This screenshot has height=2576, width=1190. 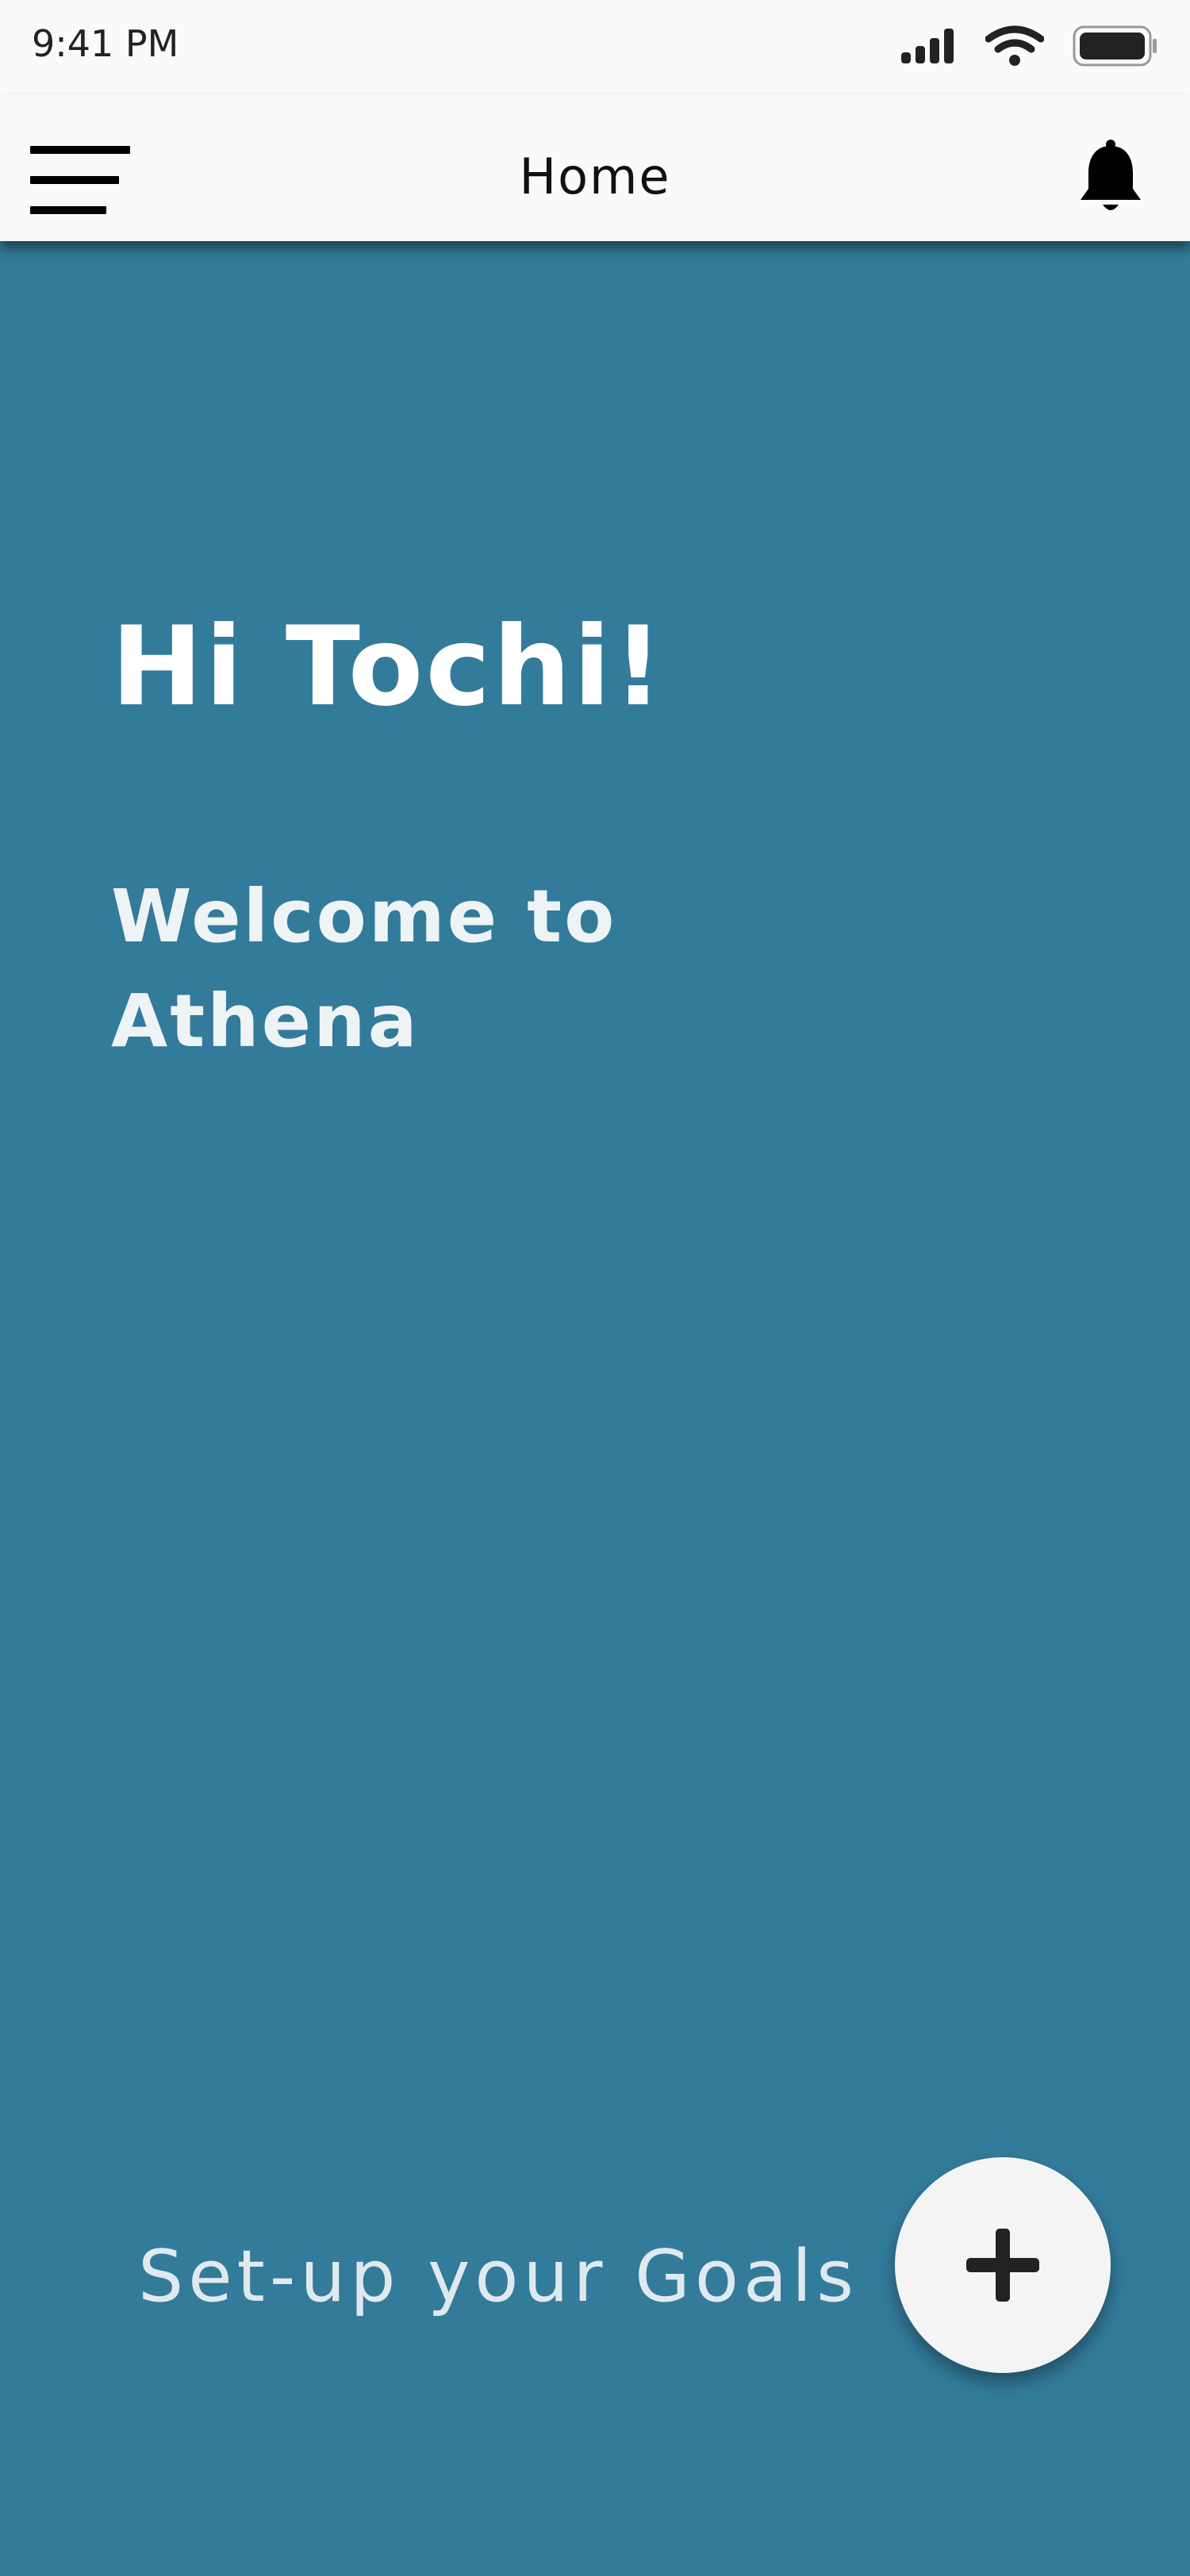 I want to click on app-bar: Home, so click(x=595, y=168).